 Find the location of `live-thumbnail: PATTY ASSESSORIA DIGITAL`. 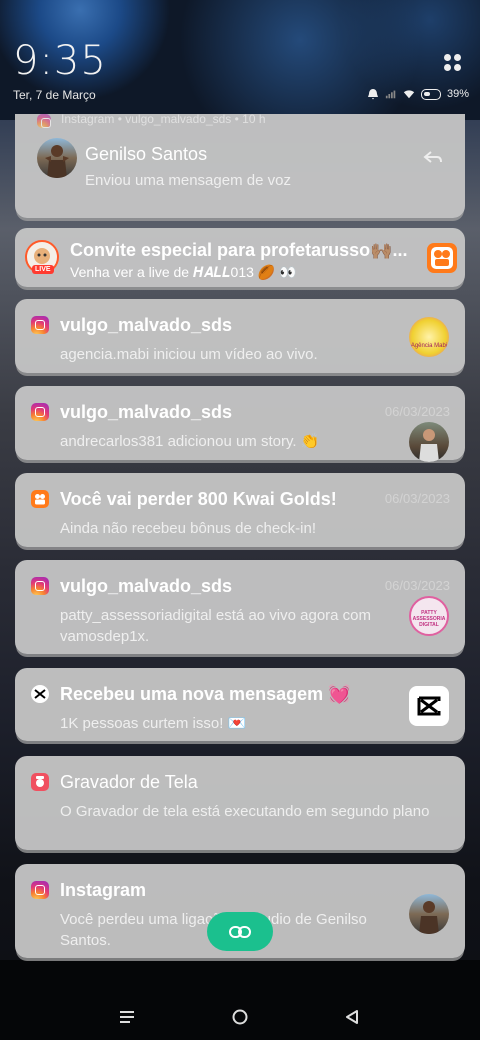

live-thumbnail: PATTY ASSESSORIA DIGITAL is located at coordinates (429, 616).